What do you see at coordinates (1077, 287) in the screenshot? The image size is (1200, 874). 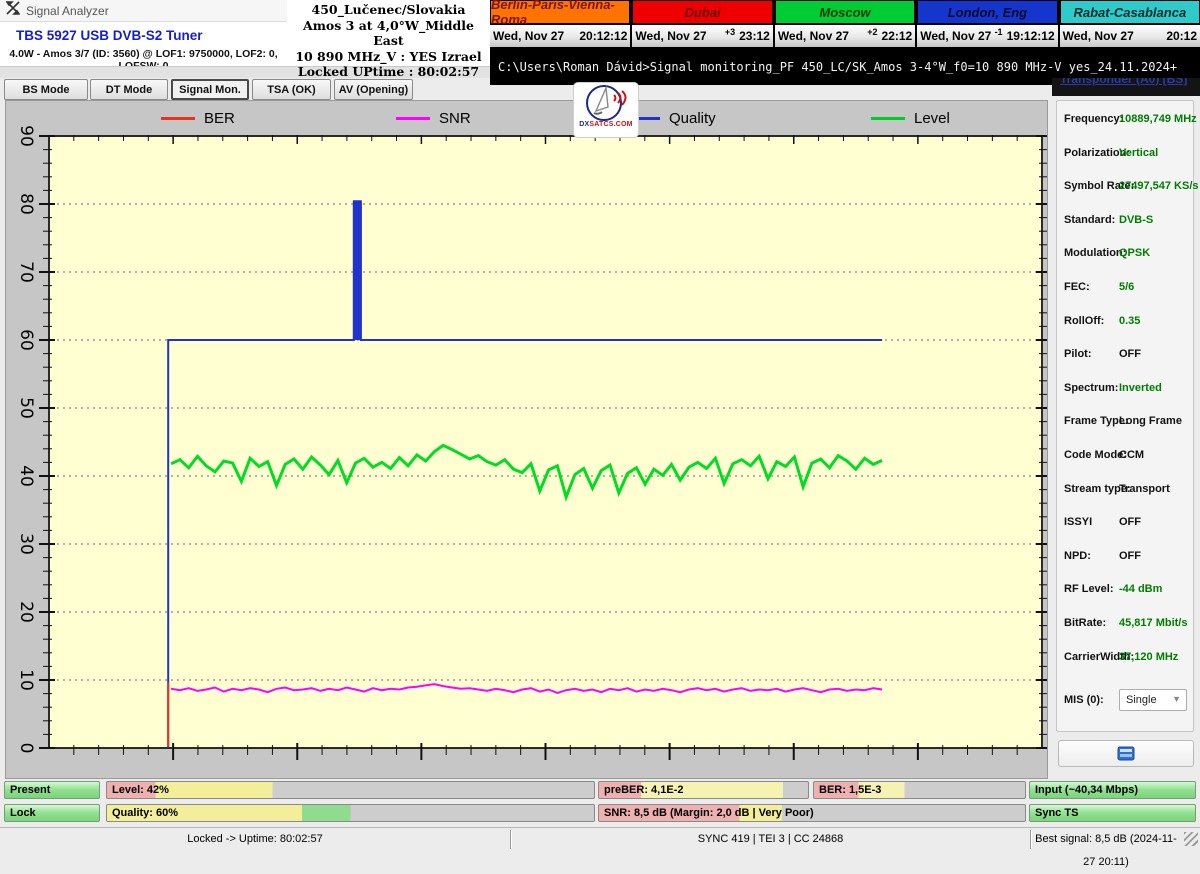 I see `transponder-row-label: FEC:` at bounding box center [1077, 287].